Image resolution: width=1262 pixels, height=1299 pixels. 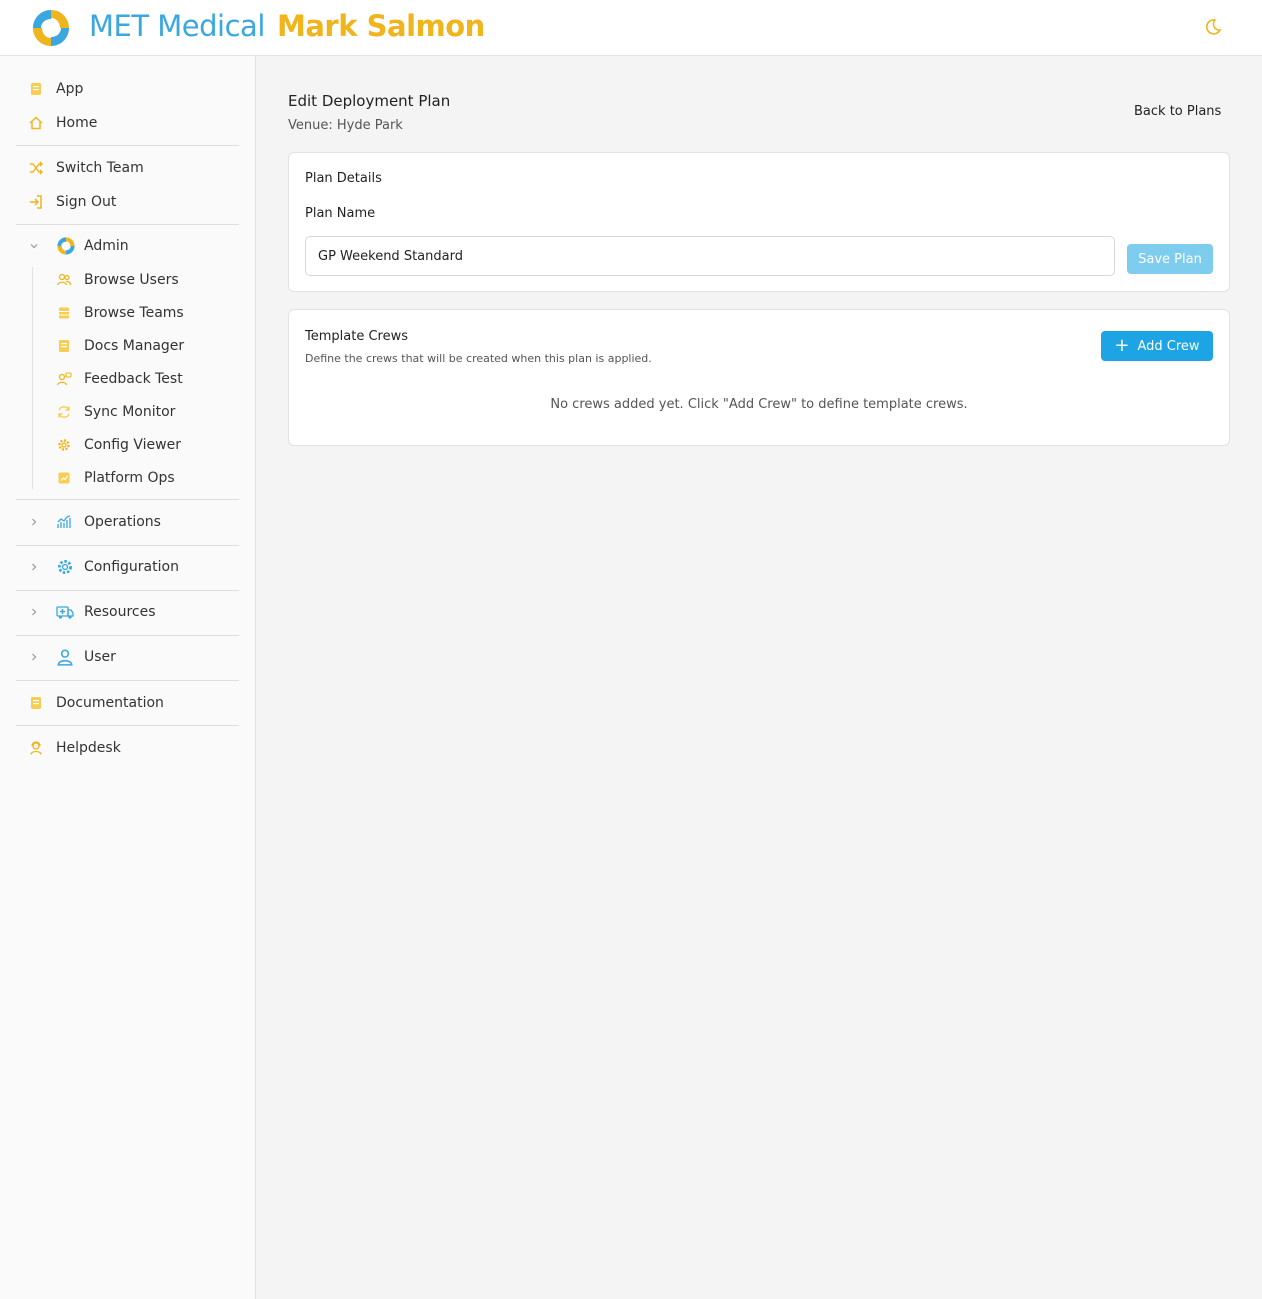 I want to click on sidebar-item-browse-users: Browse Users, so click(x=117, y=280).